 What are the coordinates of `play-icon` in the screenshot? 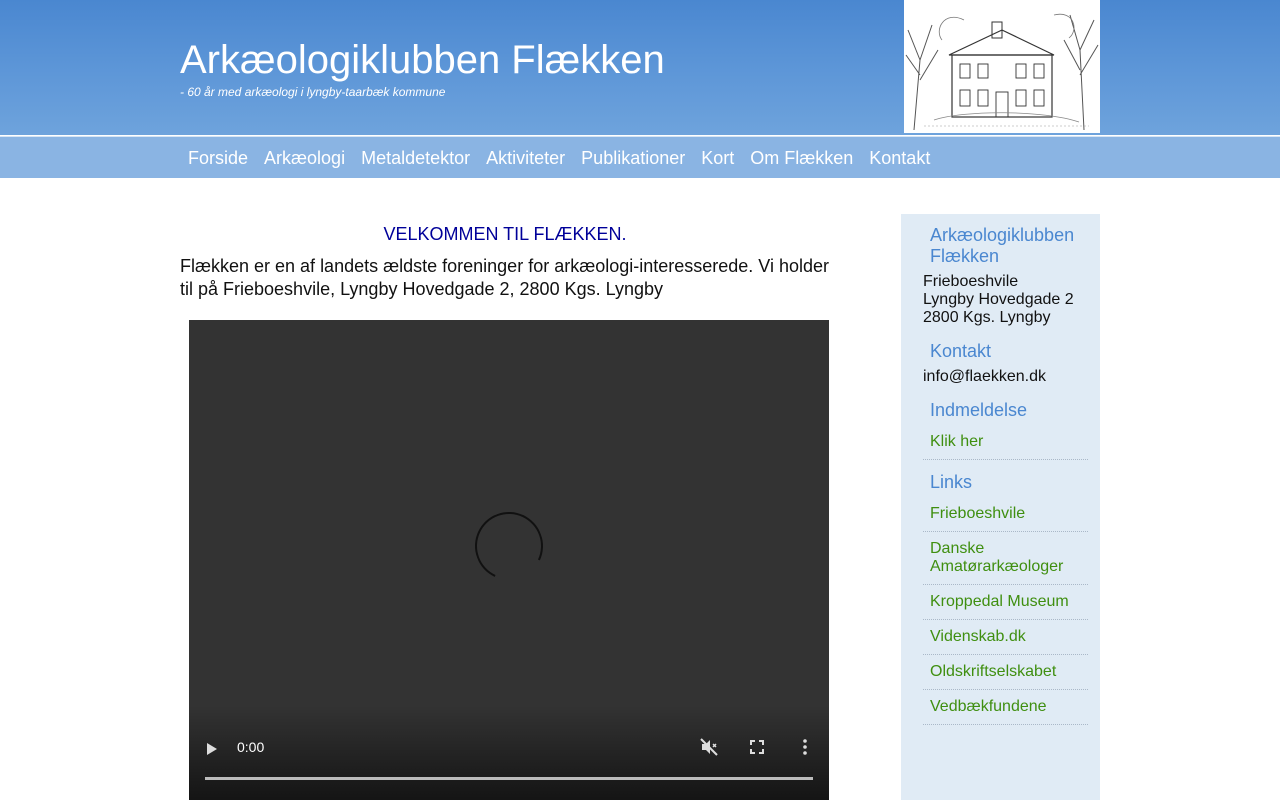 It's located at (212, 749).